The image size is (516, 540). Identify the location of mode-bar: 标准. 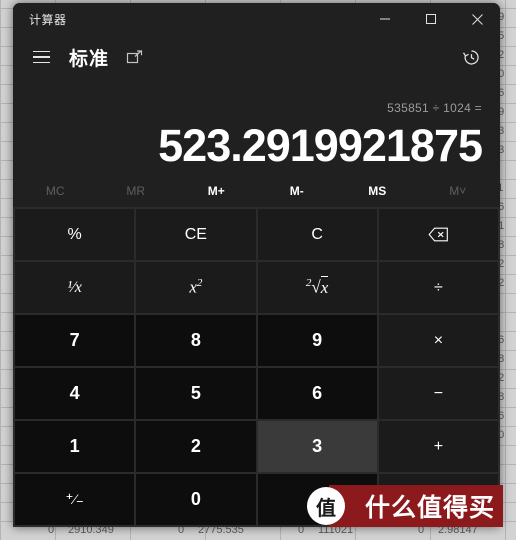
(256, 57).